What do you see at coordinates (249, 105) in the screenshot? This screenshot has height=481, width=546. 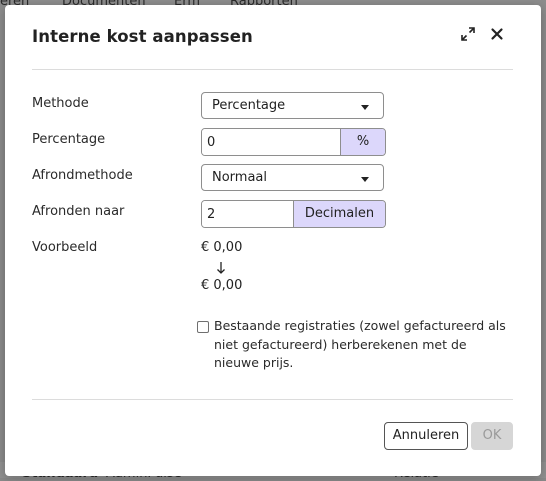 I see `methode-selected-value: Percentage` at bounding box center [249, 105].